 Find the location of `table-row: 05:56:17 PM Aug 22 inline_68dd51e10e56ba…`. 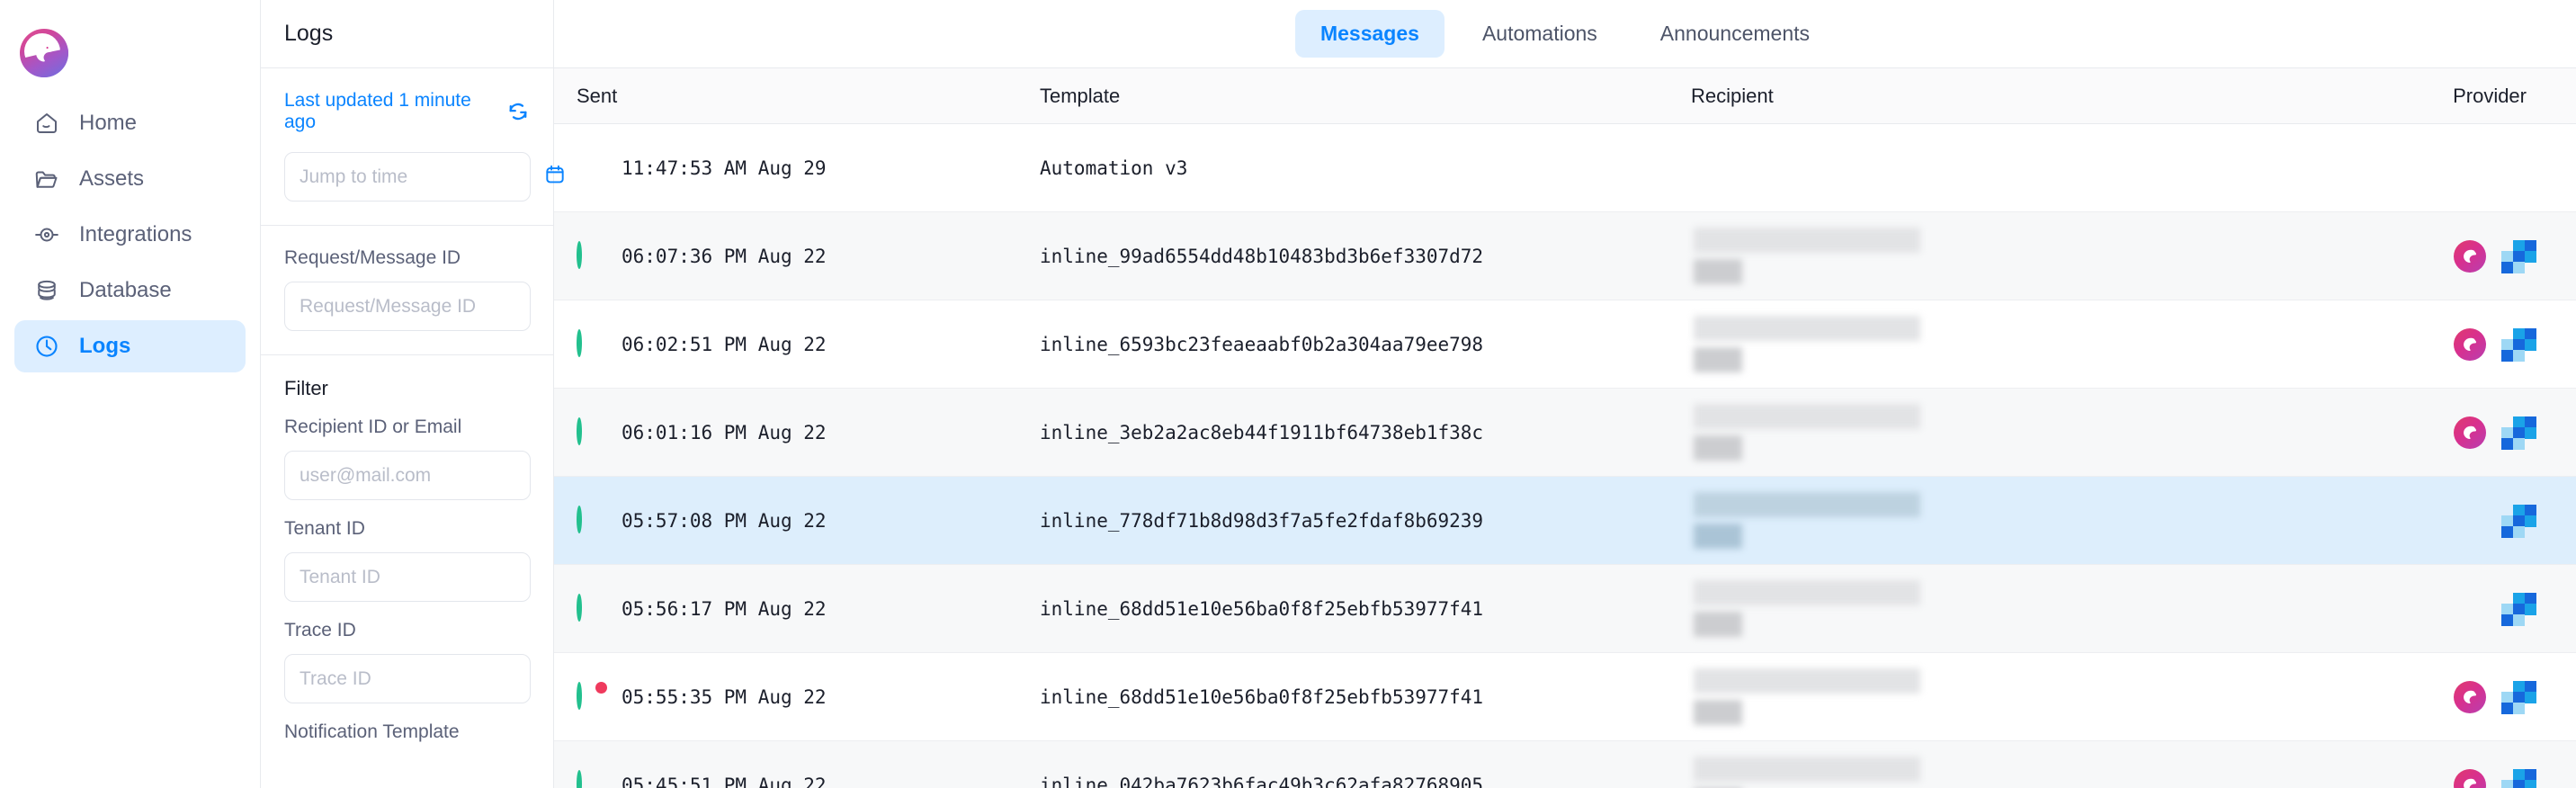

table-row: 05:56:17 PM Aug 22 inline_68dd51e10e56ba… is located at coordinates (1565, 609).